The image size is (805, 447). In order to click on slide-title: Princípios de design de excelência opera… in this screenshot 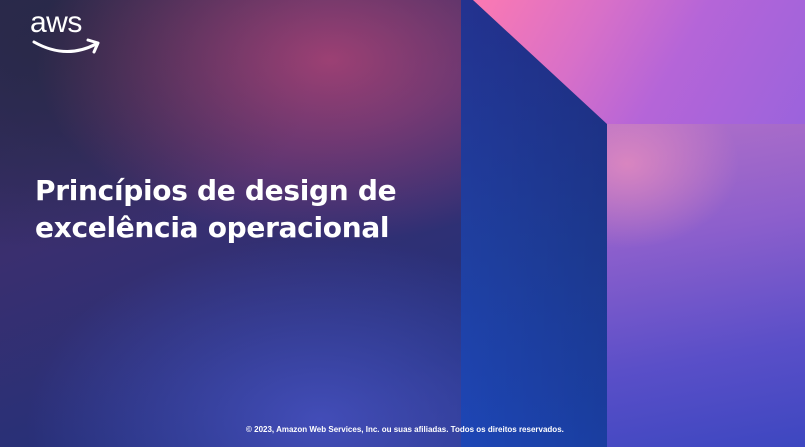, I will do `click(245, 209)`.